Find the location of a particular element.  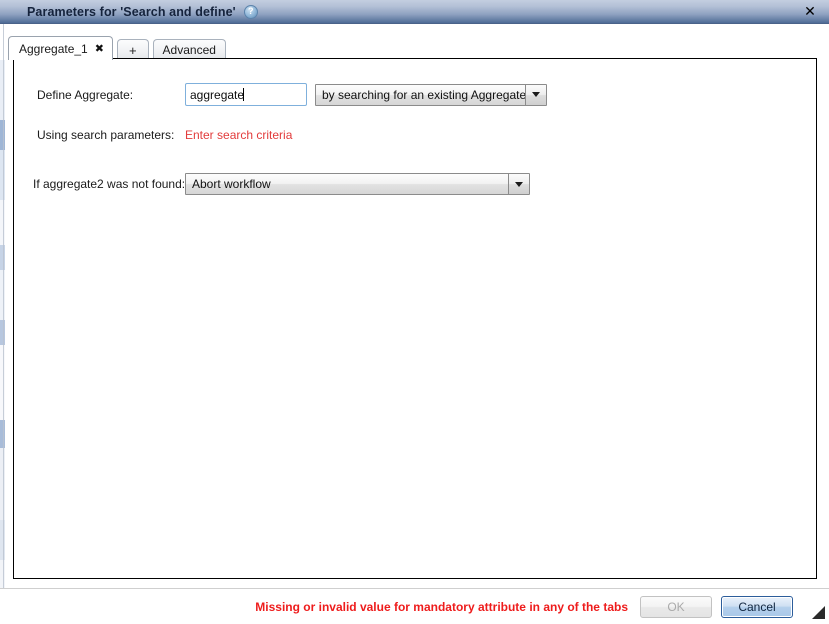

not-found-action-value: Abort workflow is located at coordinates (231, 184).